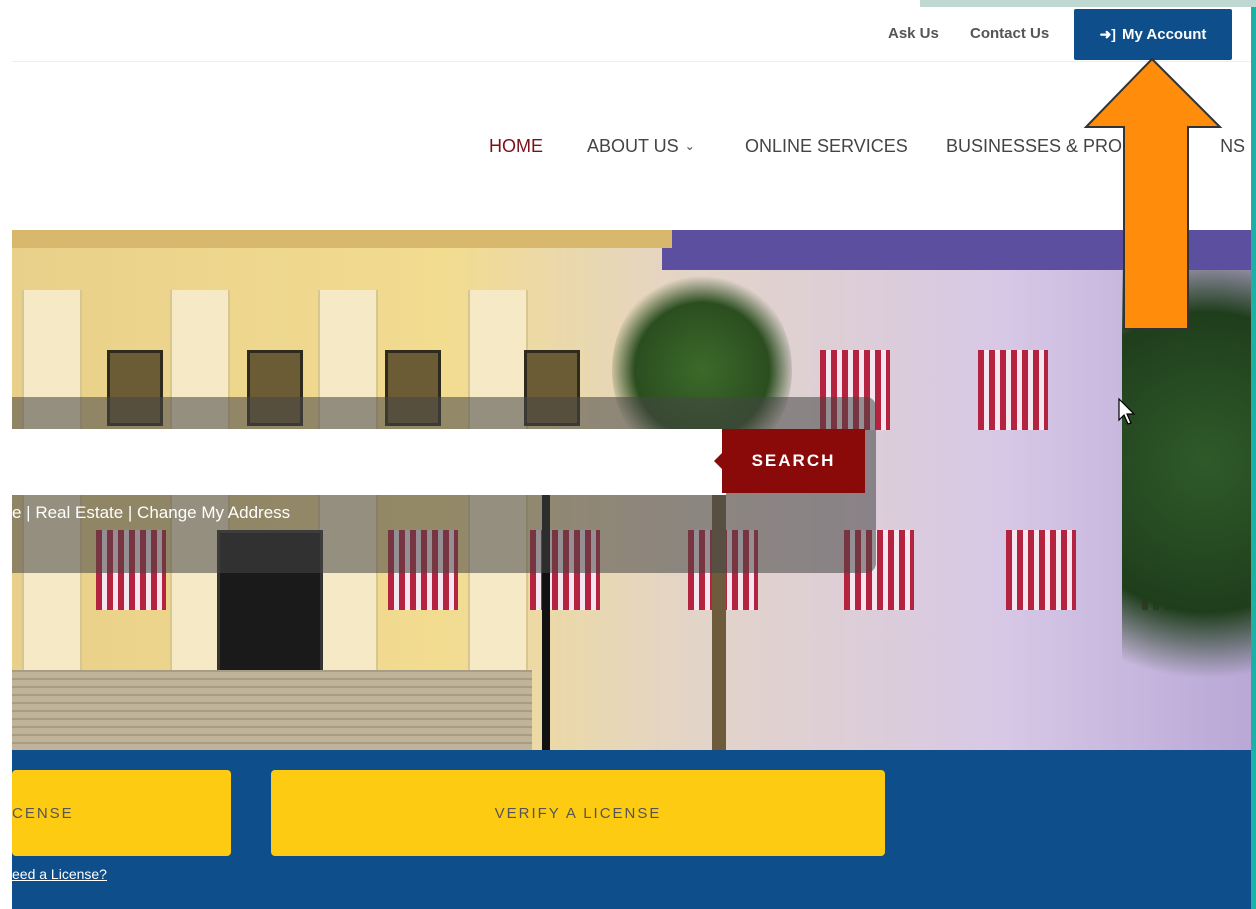  I want to click on nav-item-about-us: ABOUT US ⌄, so click(641, 146).